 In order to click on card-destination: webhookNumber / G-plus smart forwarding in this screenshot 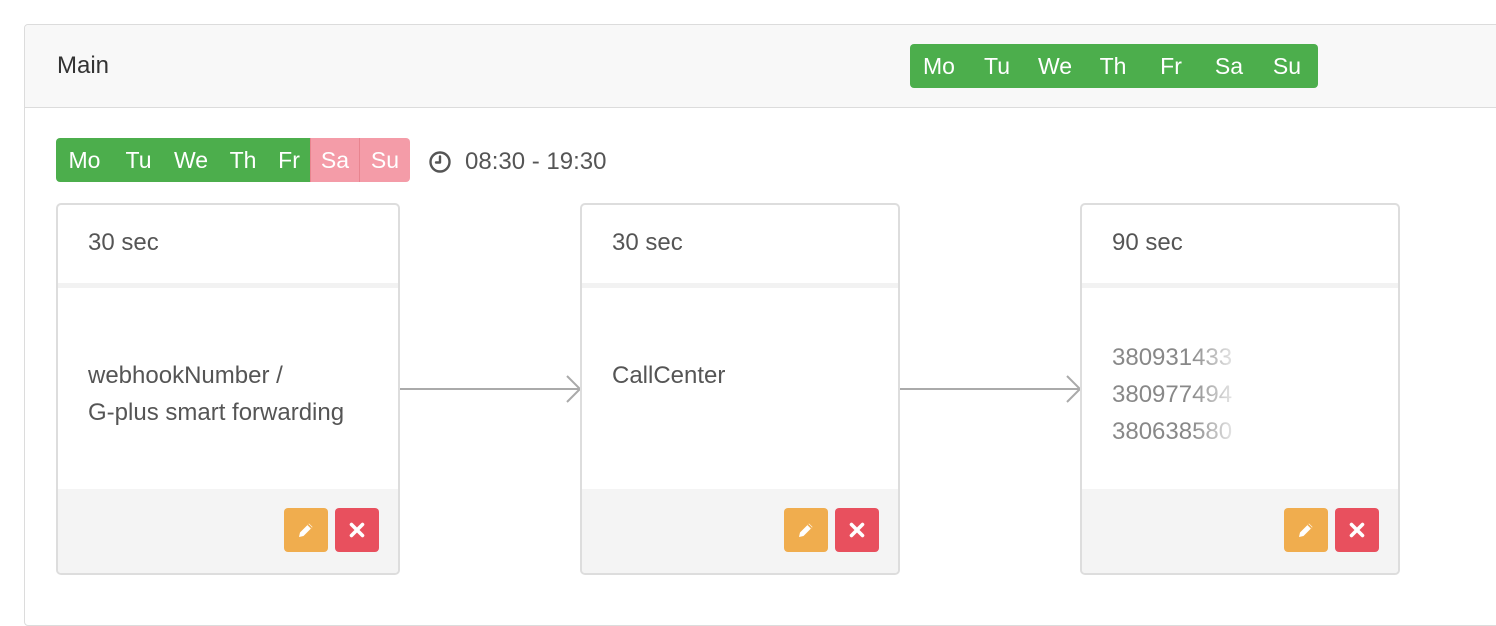, I will do `click(216, 394)`.